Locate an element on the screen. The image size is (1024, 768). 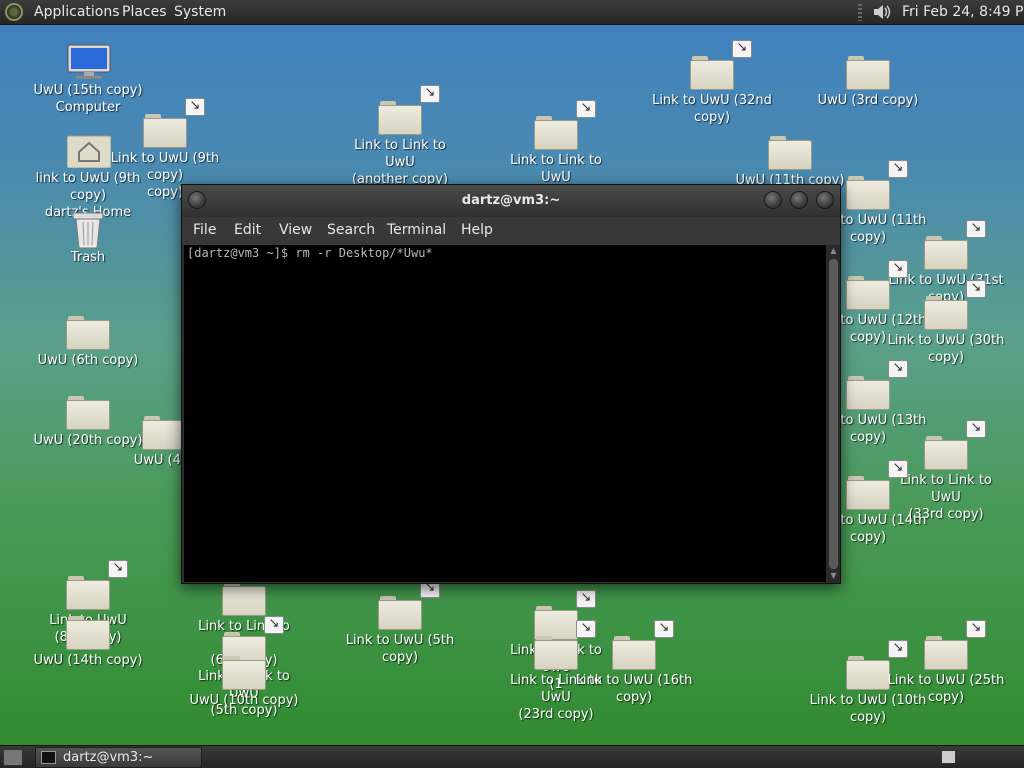
desktop-icon: UwU (3rd copy) is located at coordinates (868, 79).